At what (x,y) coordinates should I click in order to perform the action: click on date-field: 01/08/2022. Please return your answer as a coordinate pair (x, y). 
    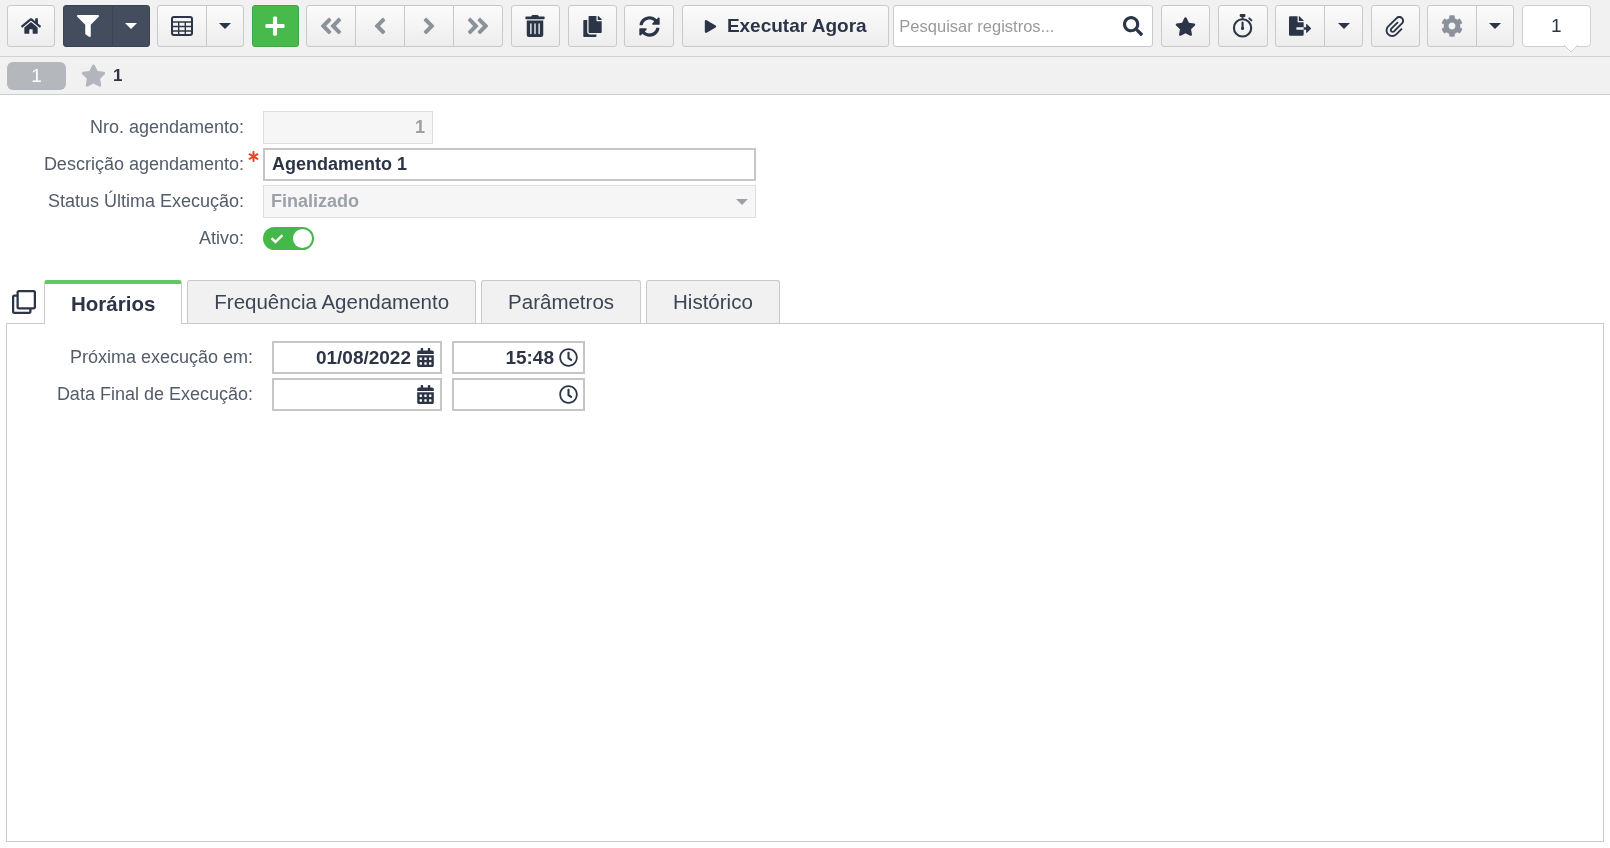
    Looking at the image, I should click on (357, 357).